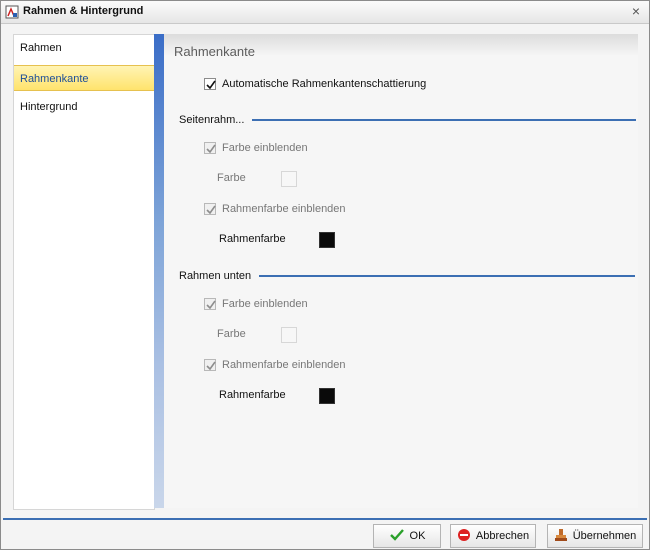  I want to click on show-color-row-1: Farbe einblenden, so click(256, 148).